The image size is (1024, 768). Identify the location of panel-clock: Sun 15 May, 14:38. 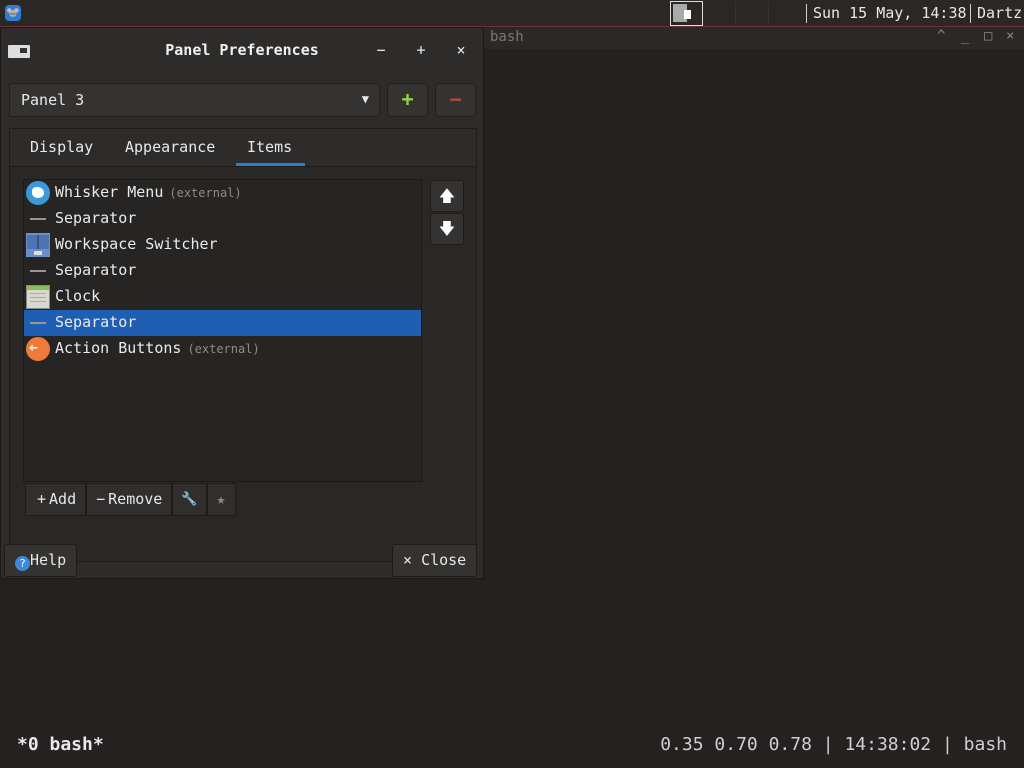
(890, 13).